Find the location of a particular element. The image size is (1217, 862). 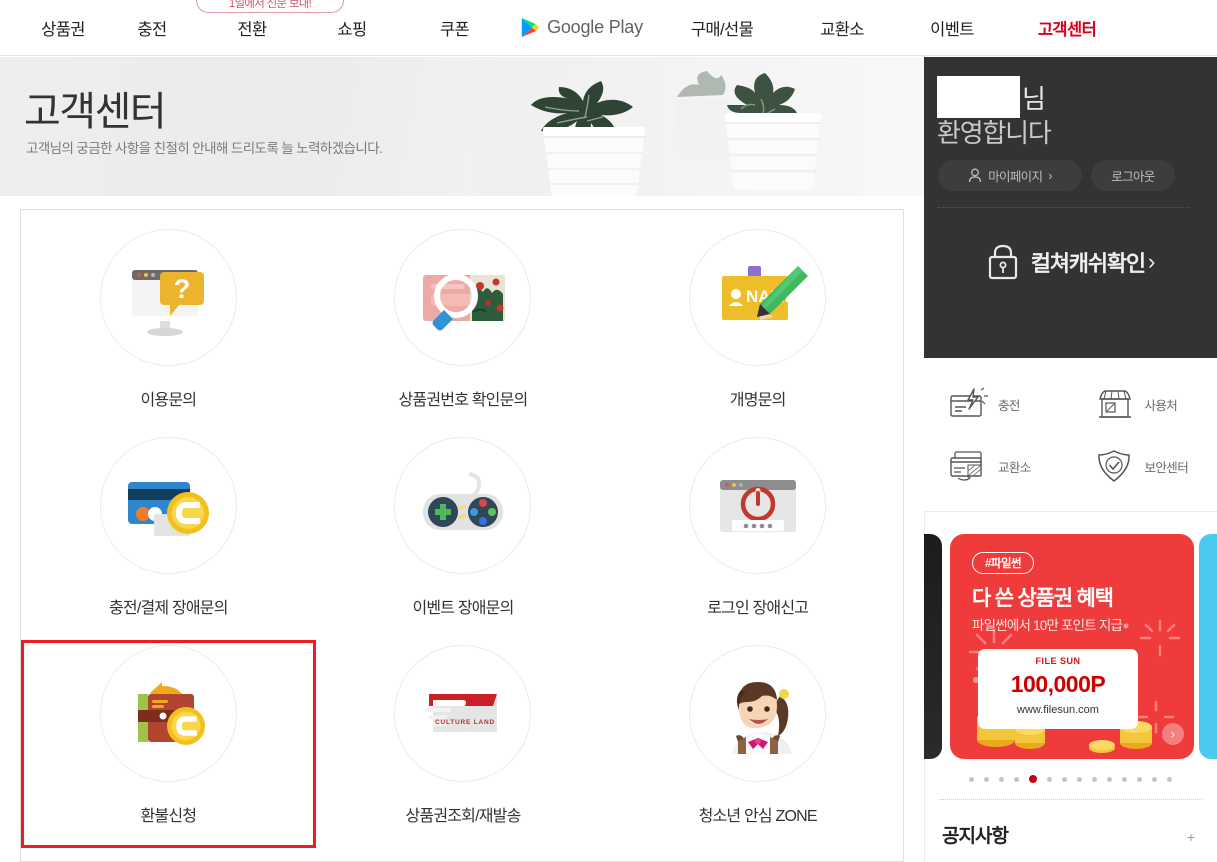

lock-icon is located at coordinates (1002, 262).